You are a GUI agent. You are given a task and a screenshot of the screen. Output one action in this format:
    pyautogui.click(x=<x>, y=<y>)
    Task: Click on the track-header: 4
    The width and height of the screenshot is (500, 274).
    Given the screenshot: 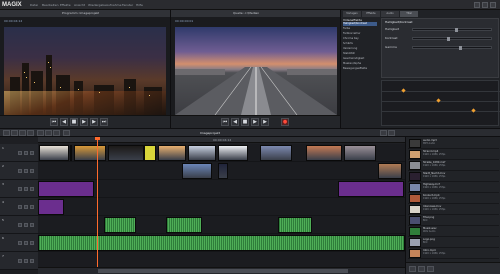 What is the action you would take?
    pyautogui.click(x=19, y=207)
    